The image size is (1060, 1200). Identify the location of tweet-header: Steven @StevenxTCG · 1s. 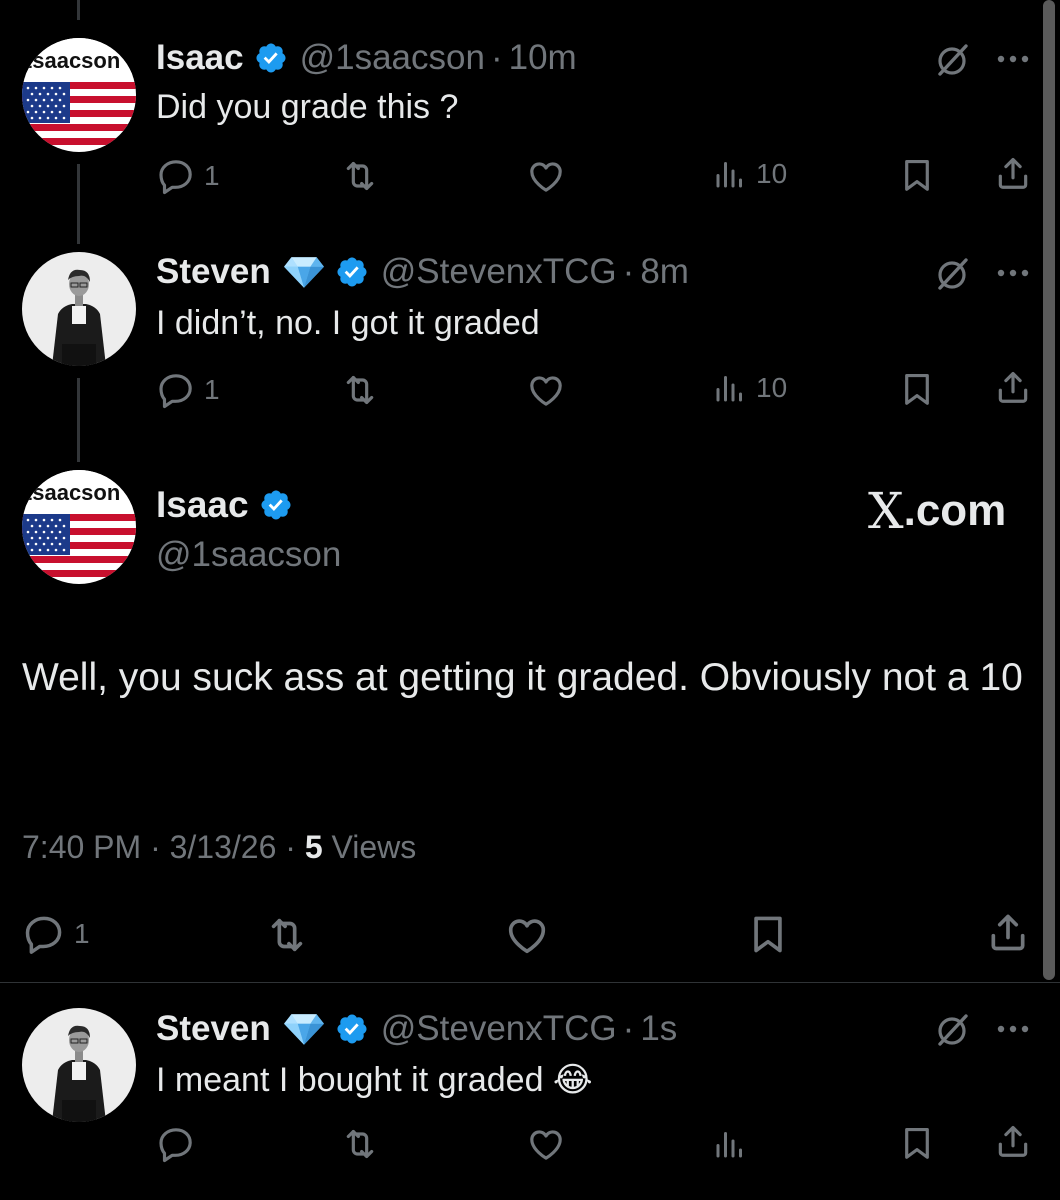
(416, 1029).